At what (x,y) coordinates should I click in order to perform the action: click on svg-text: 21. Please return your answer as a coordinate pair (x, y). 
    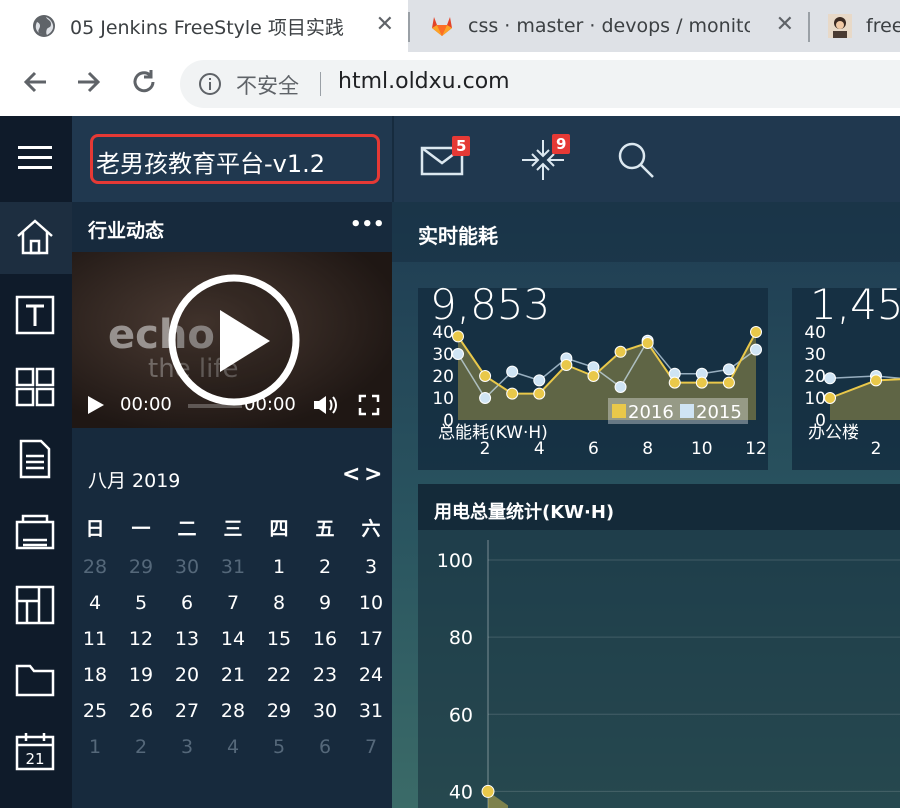
    Looking at the image, I should click on (34, 759).